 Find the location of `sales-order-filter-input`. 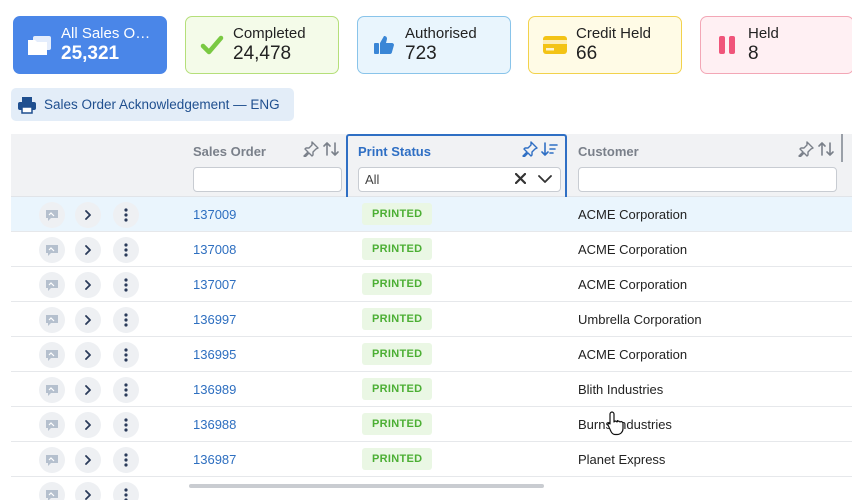

sales-order-filter-input is located at coordinates (267, 179).